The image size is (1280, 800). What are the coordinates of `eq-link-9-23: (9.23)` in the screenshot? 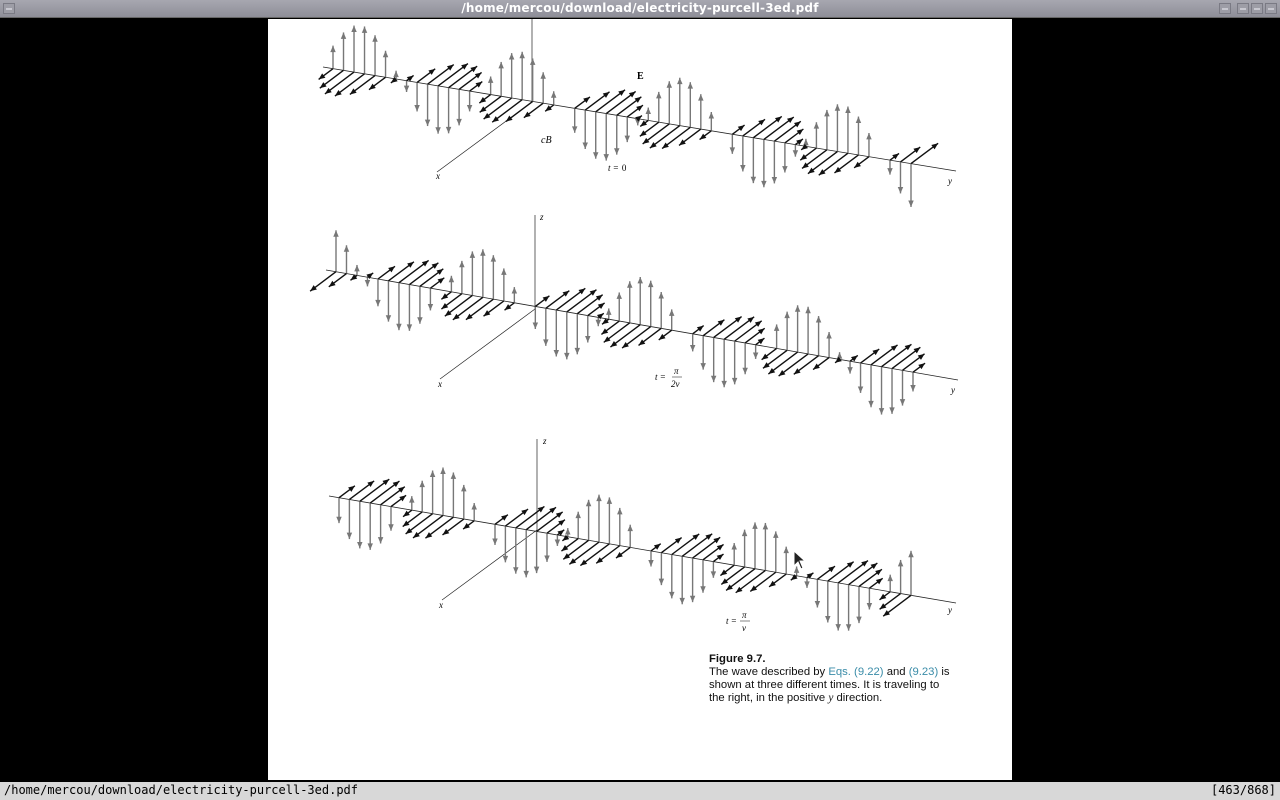 It's located at (924, 672).